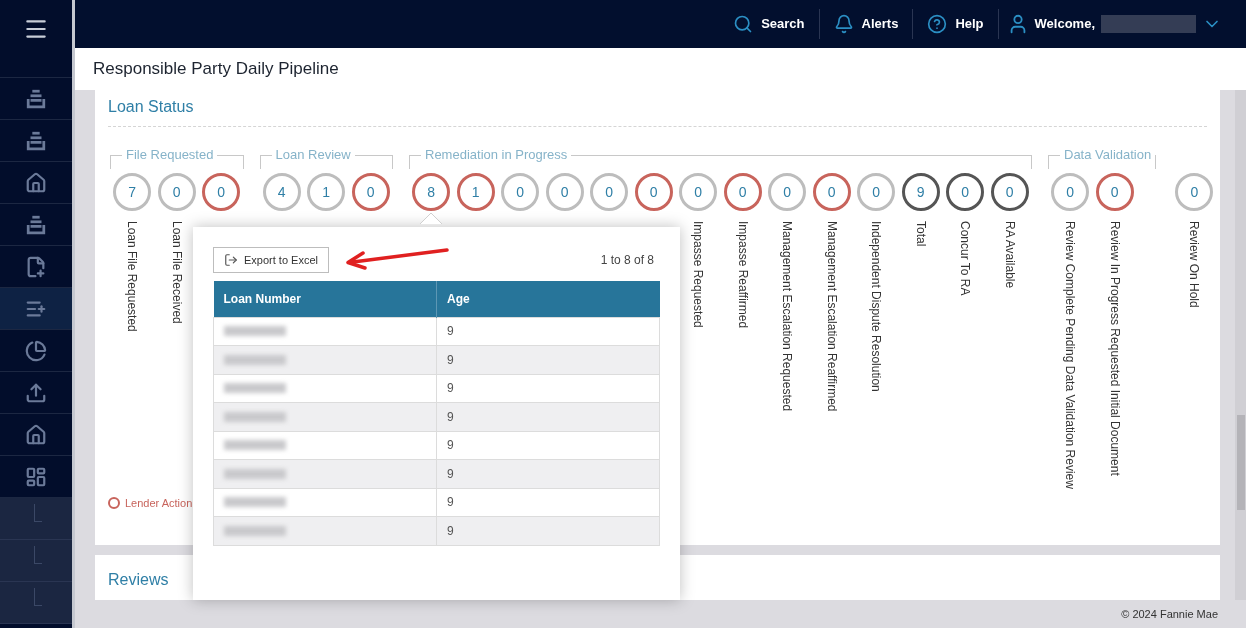  I want to click on group-title: Remediation in Progress, so click(496, 155).